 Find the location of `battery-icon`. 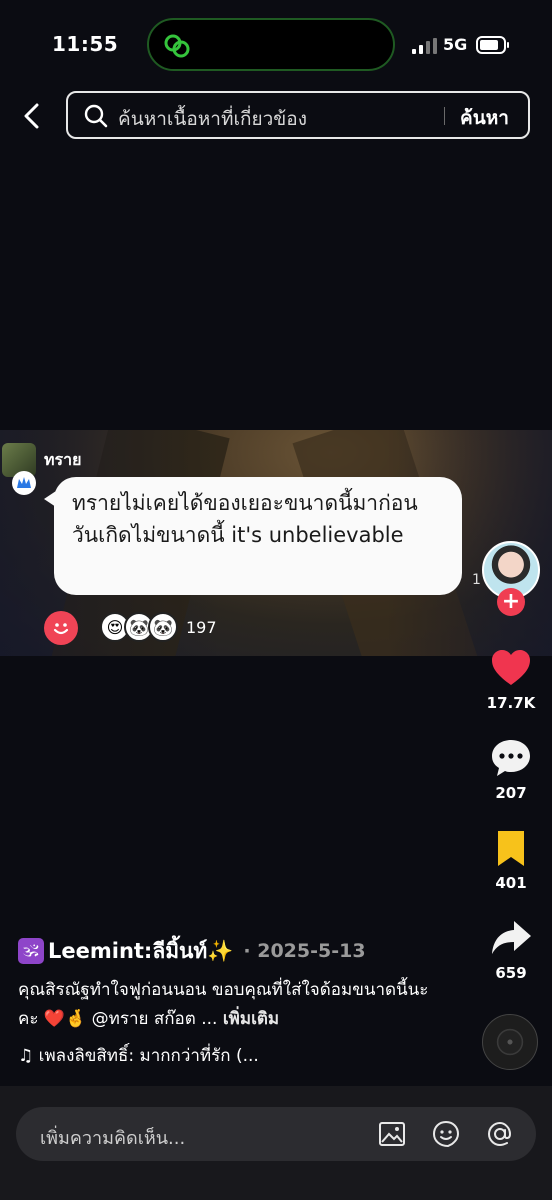

battery-icon is located at coordinates (492, 45).